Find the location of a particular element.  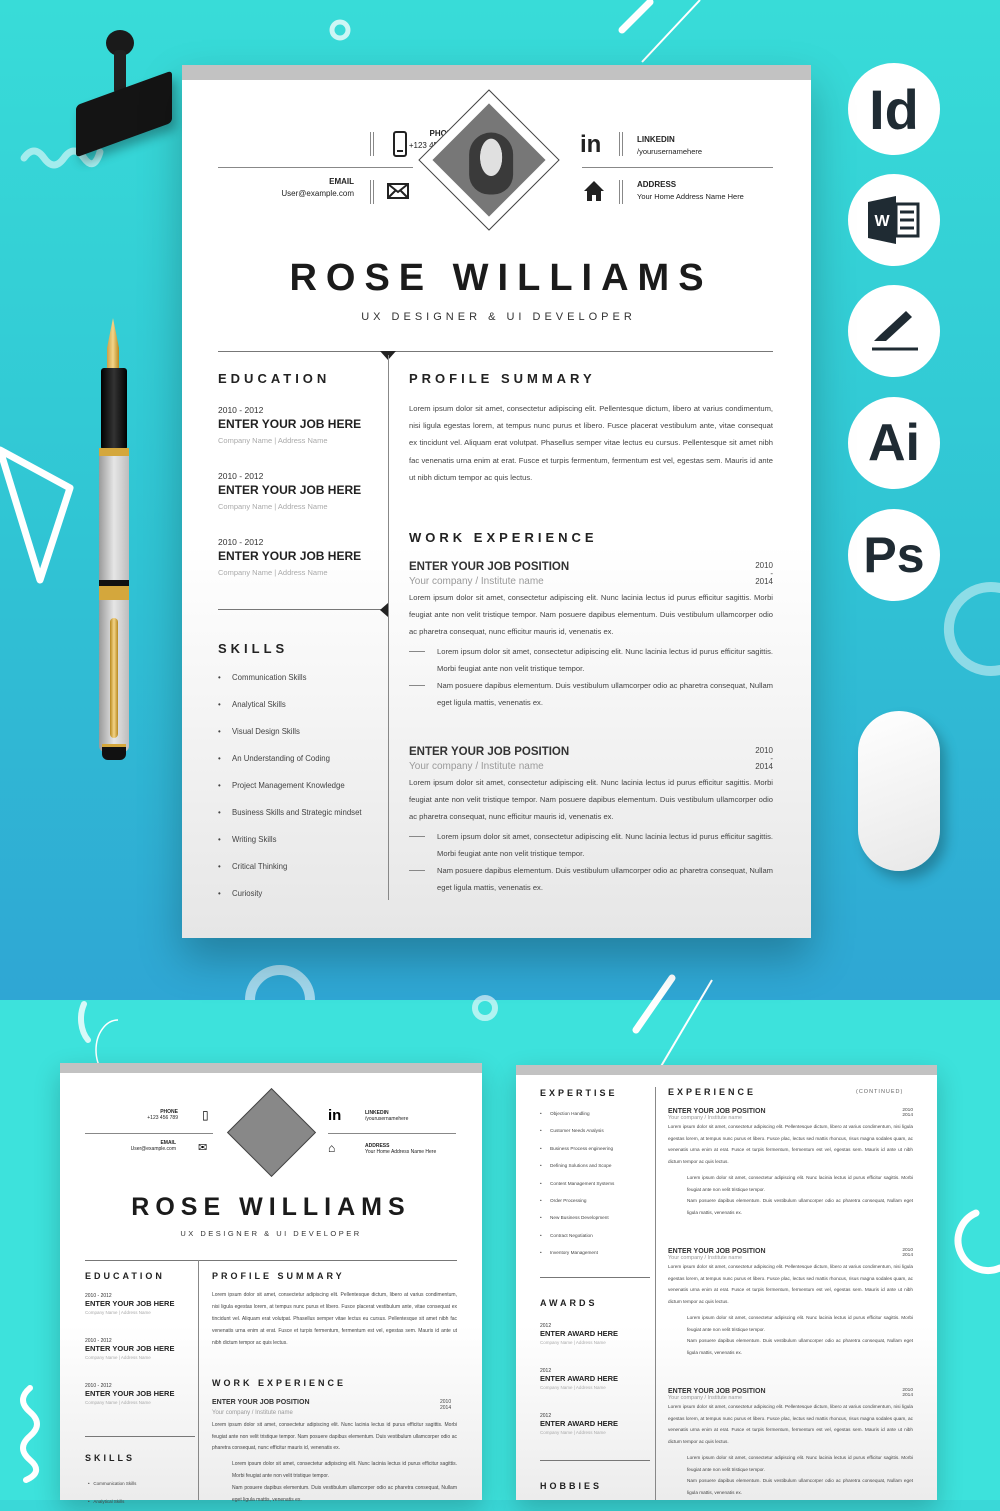

candidate-title: UX DESIGNER & UI DEVELOPER is located at coordinates (271, 1233).